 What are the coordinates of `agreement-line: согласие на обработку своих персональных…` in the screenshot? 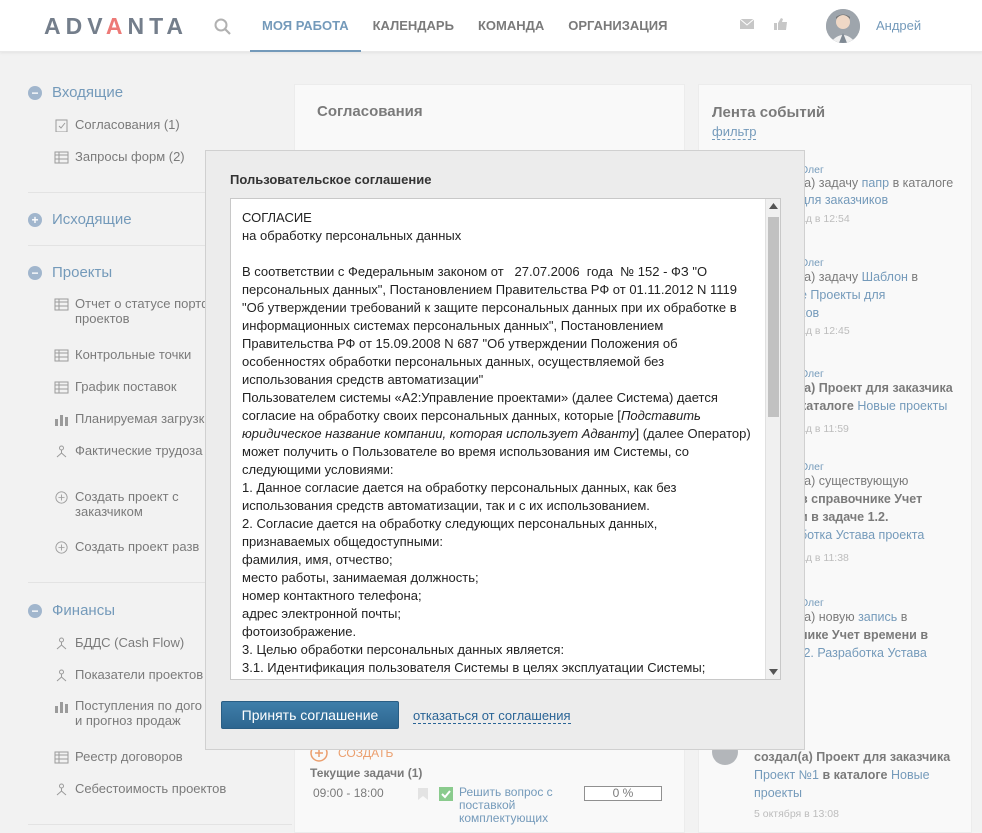 It's located at (471, 415).